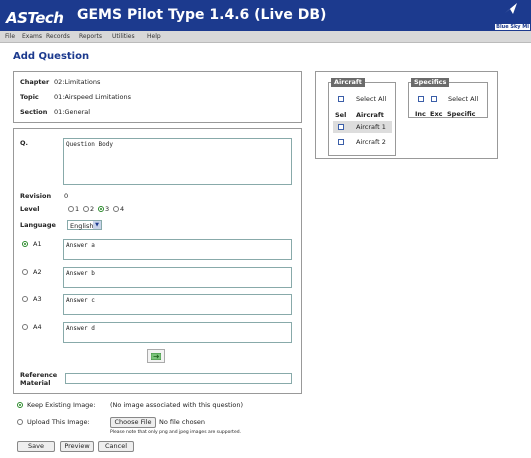 This screenshot has height=458, width=531. Describe the element at coordinates (25, 272) in the screenshot. I see `answer-a2-radio` at that location.